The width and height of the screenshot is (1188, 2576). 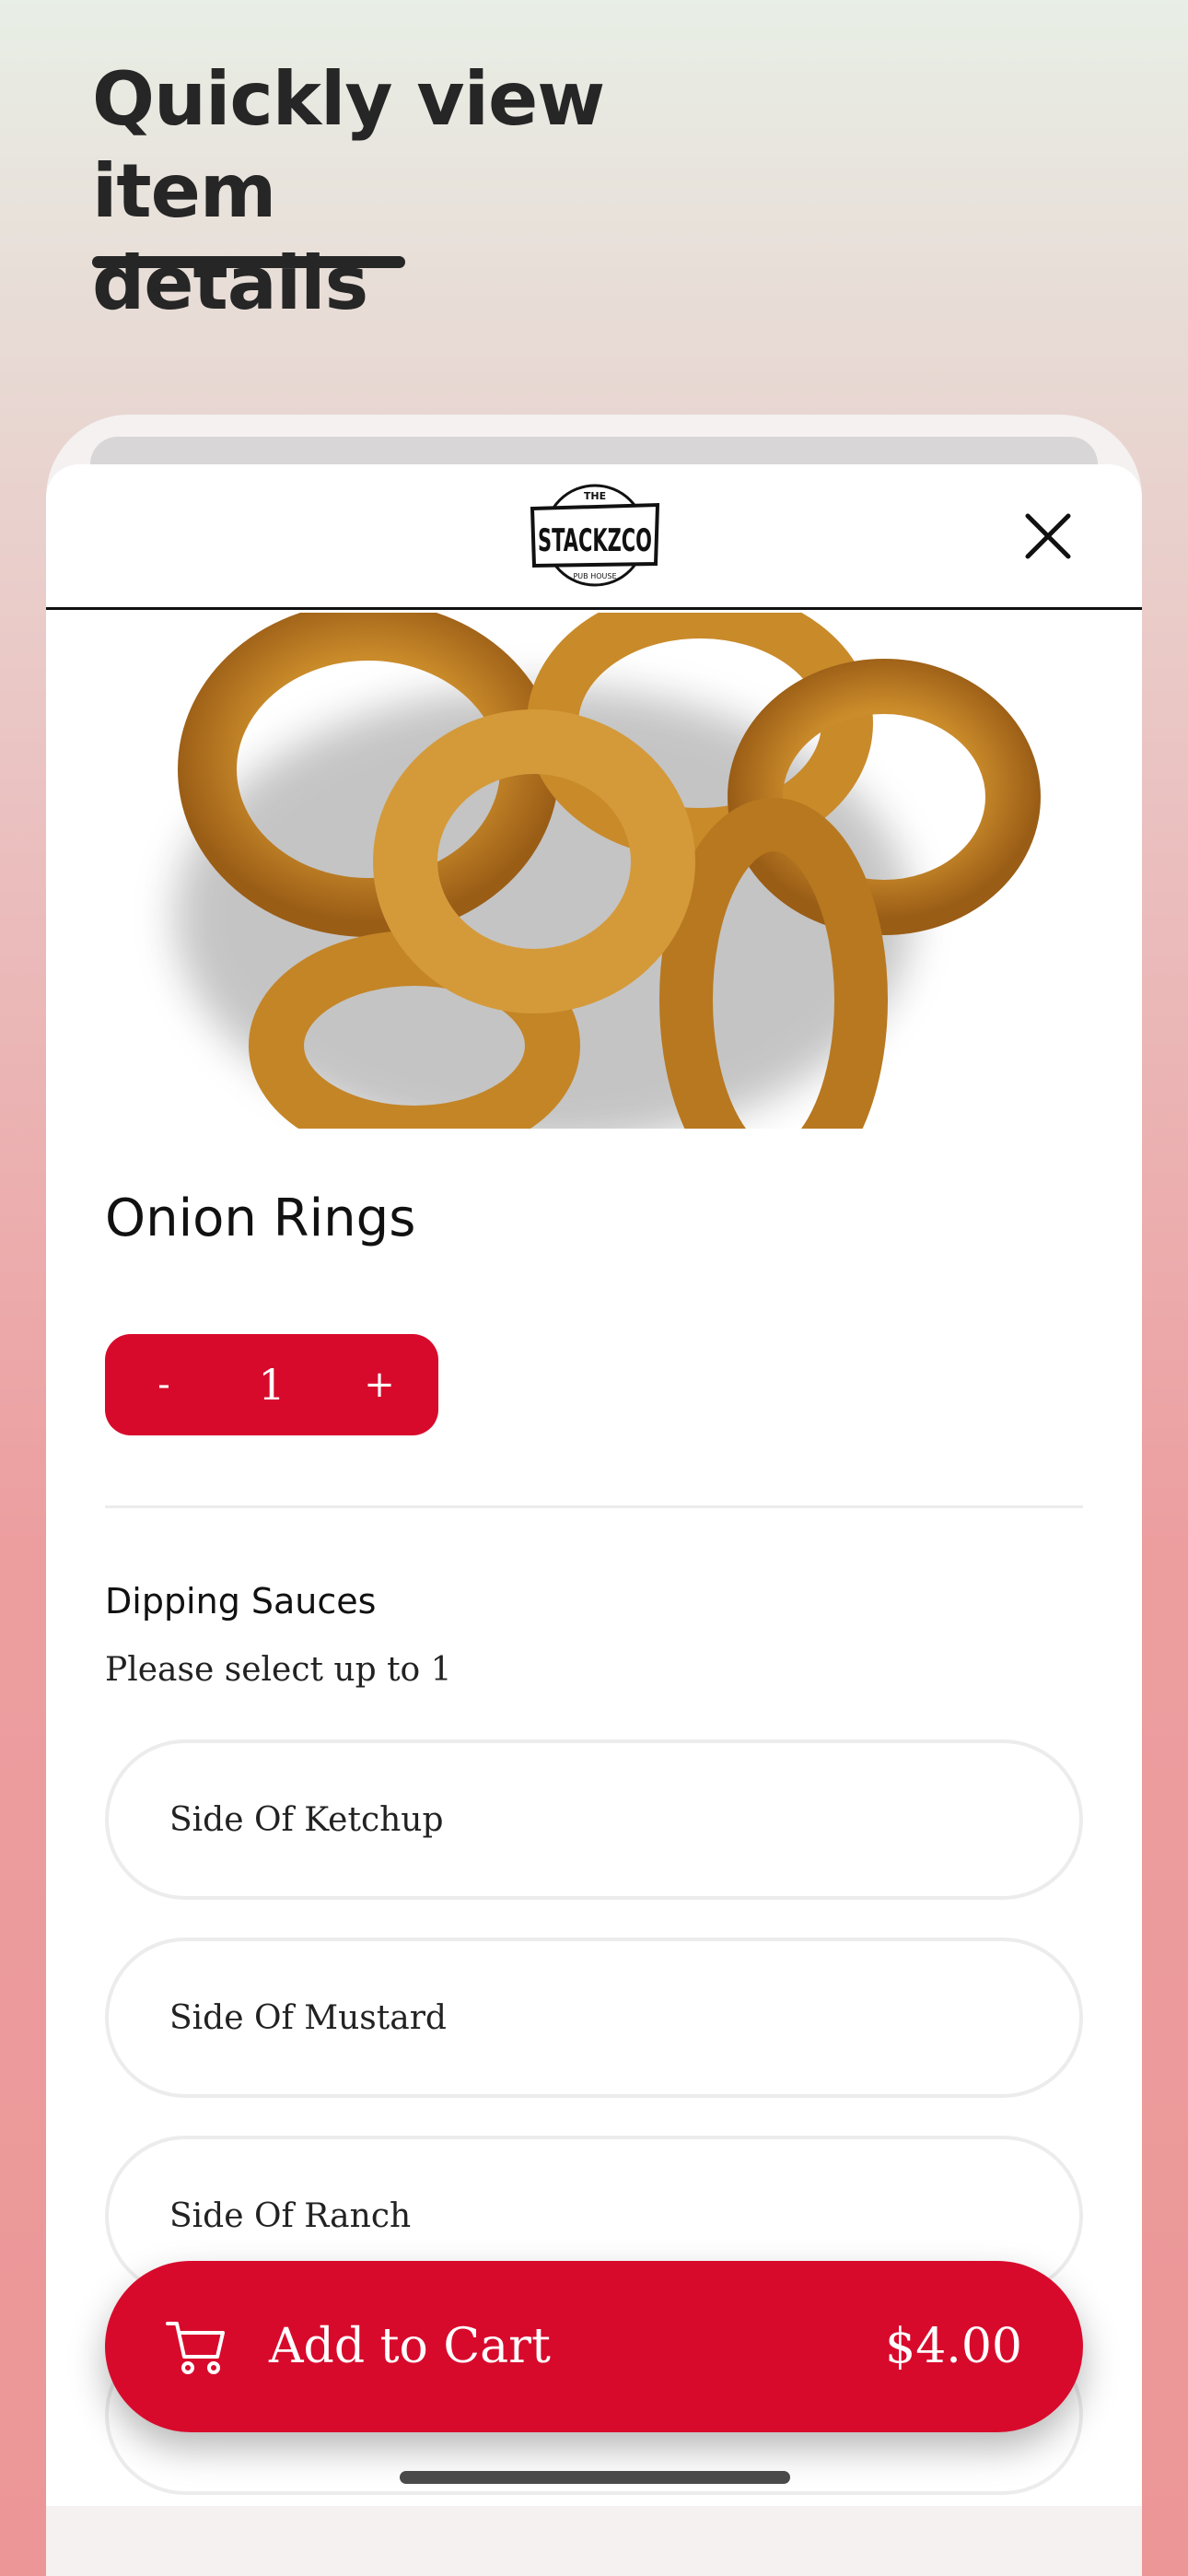 What do you see at coordinates (260, 1218) in the screenshot?
I see `item-title: Onion Rings` at bounding box center [260, 1218].